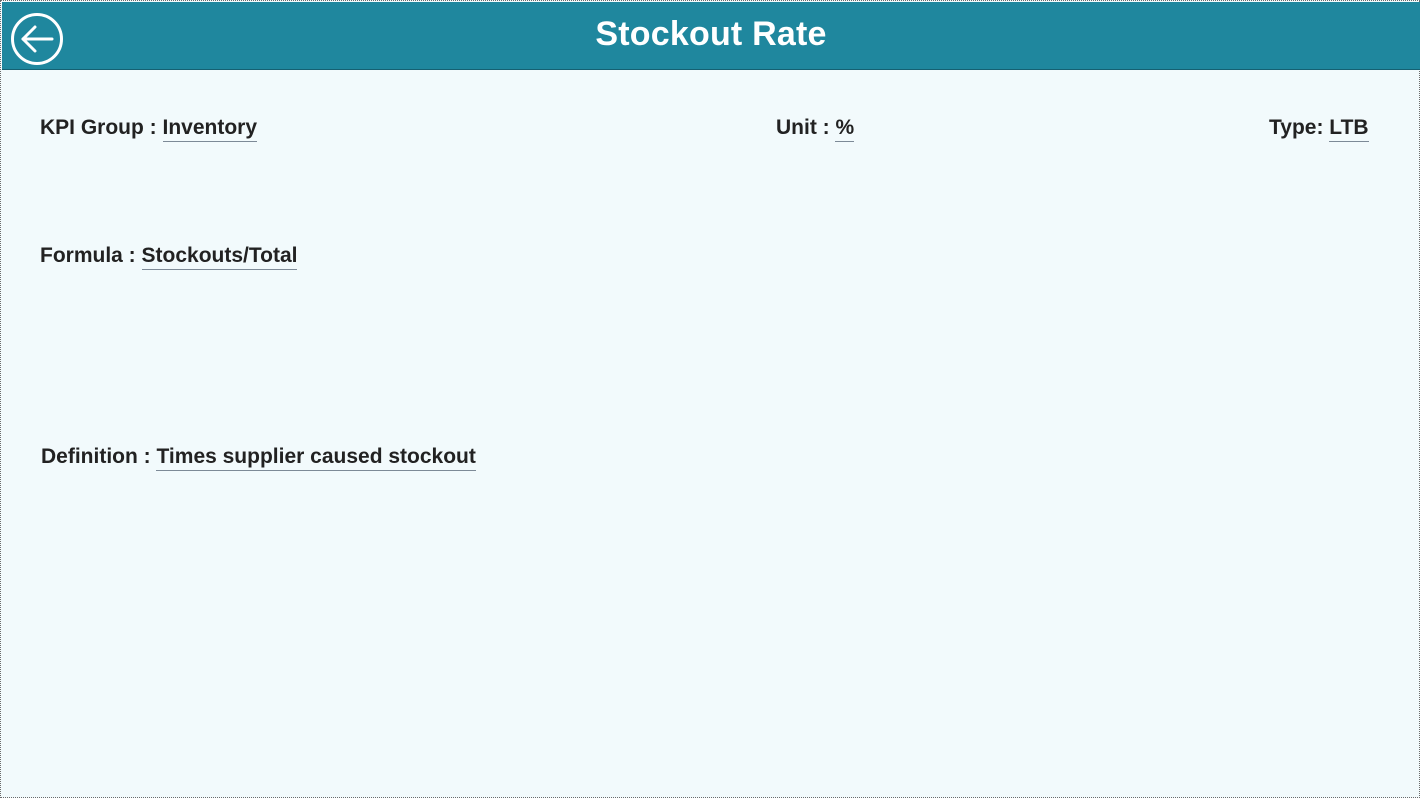 The image size is (1427, 803). Describe the element at coordinates (316, 458) in the screenshot. I see `definition-value: Times supplier caused stockout` at that location.